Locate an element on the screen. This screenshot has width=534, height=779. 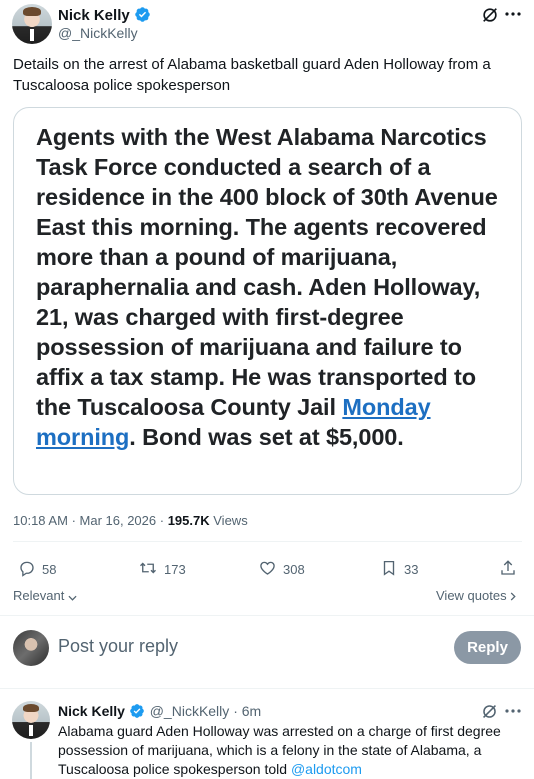
views-label: Views is located at coordinates (230, 520).